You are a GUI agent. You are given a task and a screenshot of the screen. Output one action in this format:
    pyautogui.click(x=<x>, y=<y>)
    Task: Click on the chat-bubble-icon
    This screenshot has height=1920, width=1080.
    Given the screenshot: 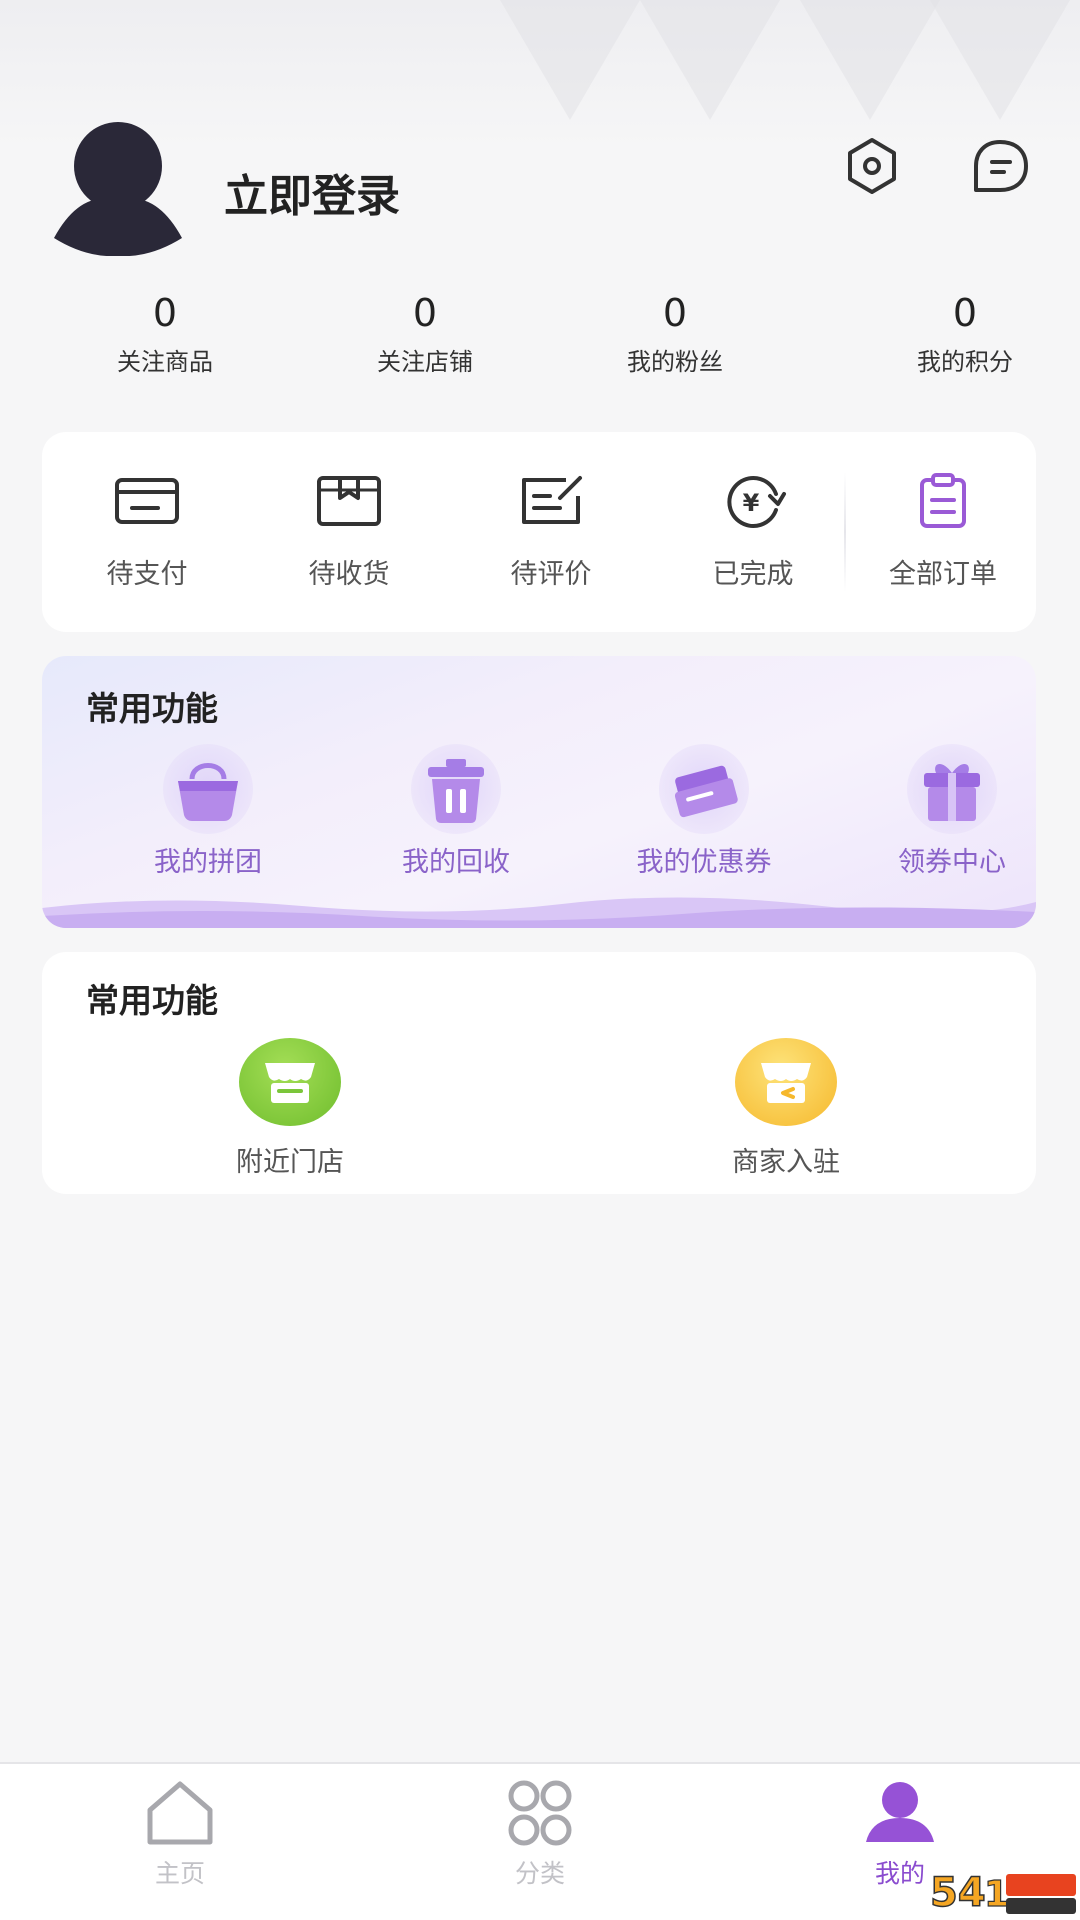 What is the action you would take?
    pyautogui.click(x=1000, y=166)
    